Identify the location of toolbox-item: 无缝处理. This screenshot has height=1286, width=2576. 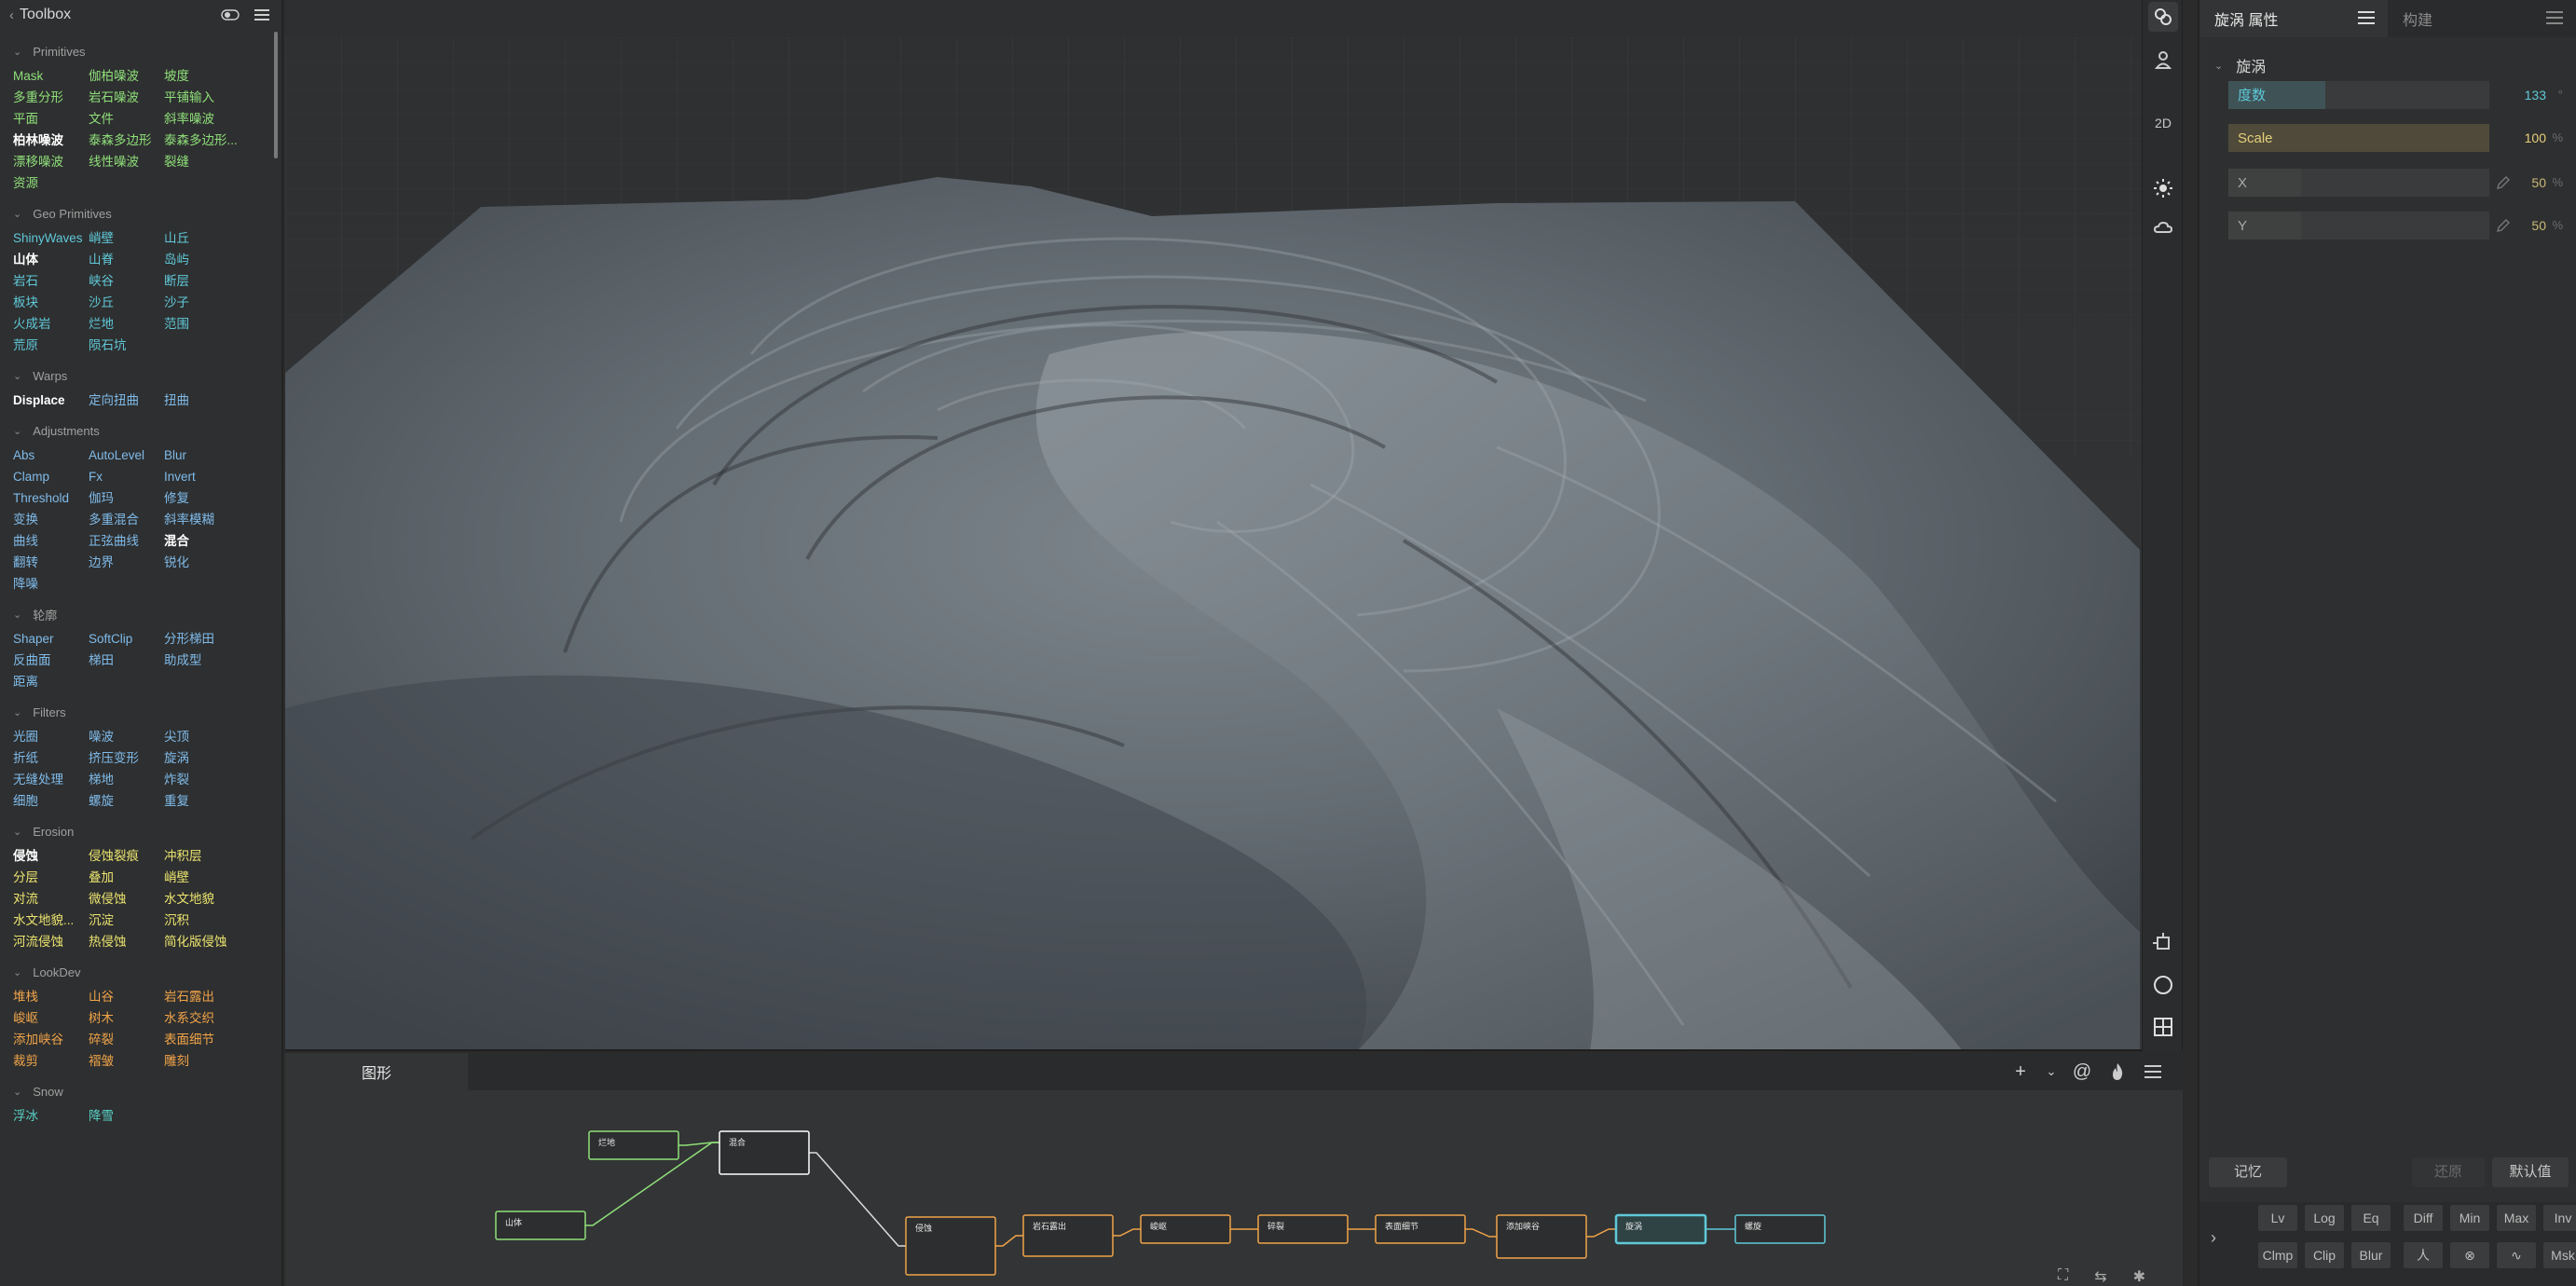
(51, 779).